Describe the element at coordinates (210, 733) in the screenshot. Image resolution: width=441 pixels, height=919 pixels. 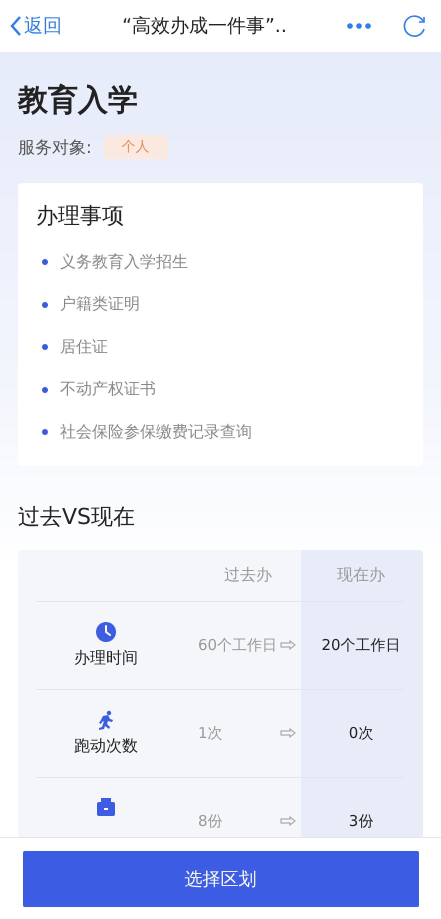
I see `past-value: 1次` at that location.